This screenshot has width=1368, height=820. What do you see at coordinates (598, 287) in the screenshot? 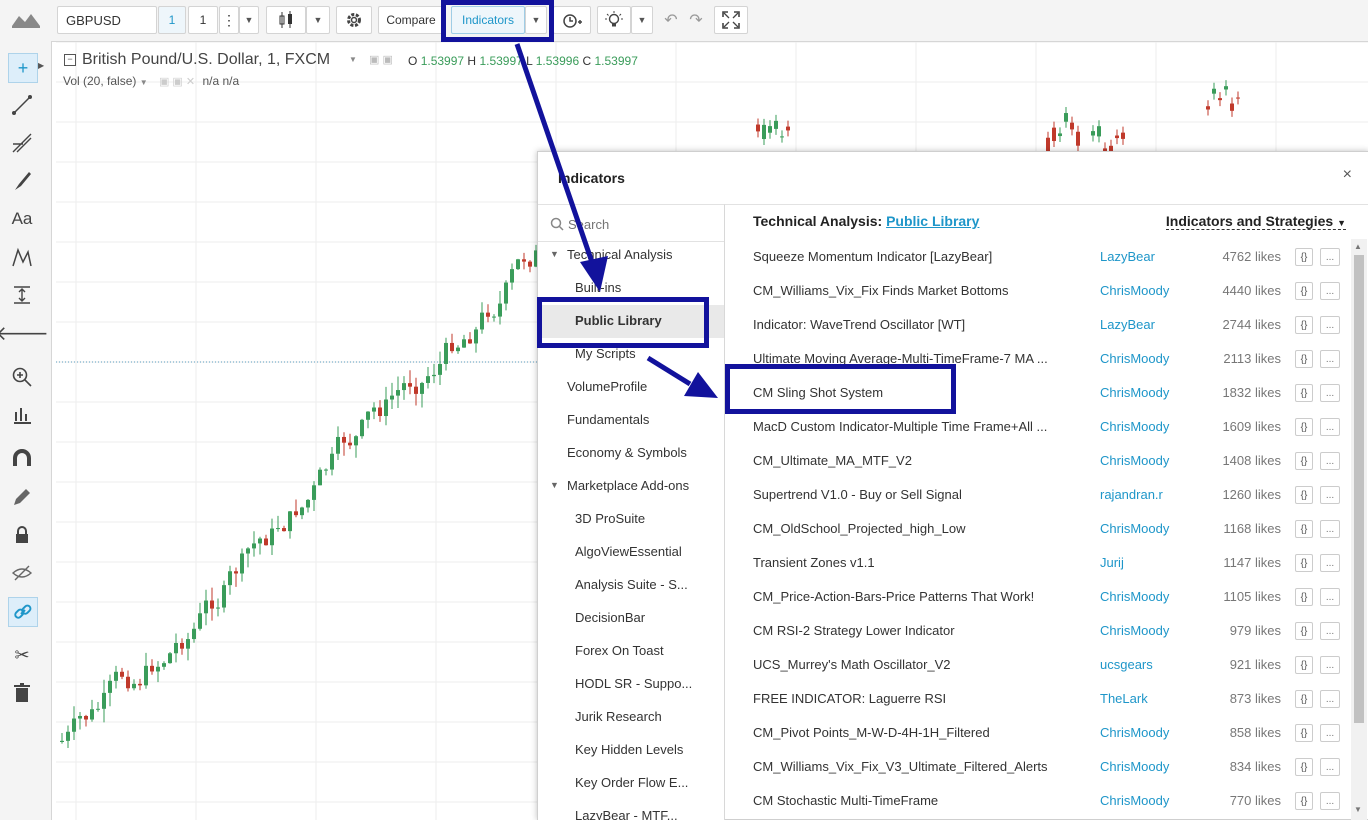
I see `category-item: Built-ins` at bounding box center [598, 287].